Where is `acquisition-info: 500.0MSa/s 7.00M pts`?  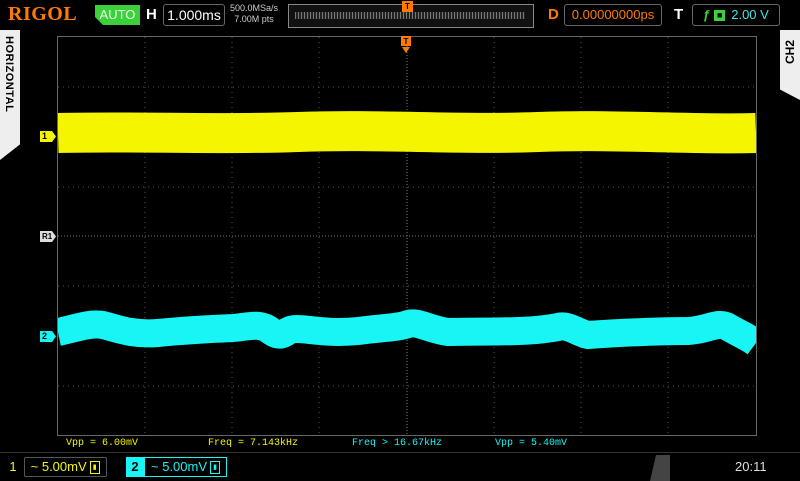
acquisition-info: 500.0MSa/s 7.00M pts is located at coordinates (254, 14).